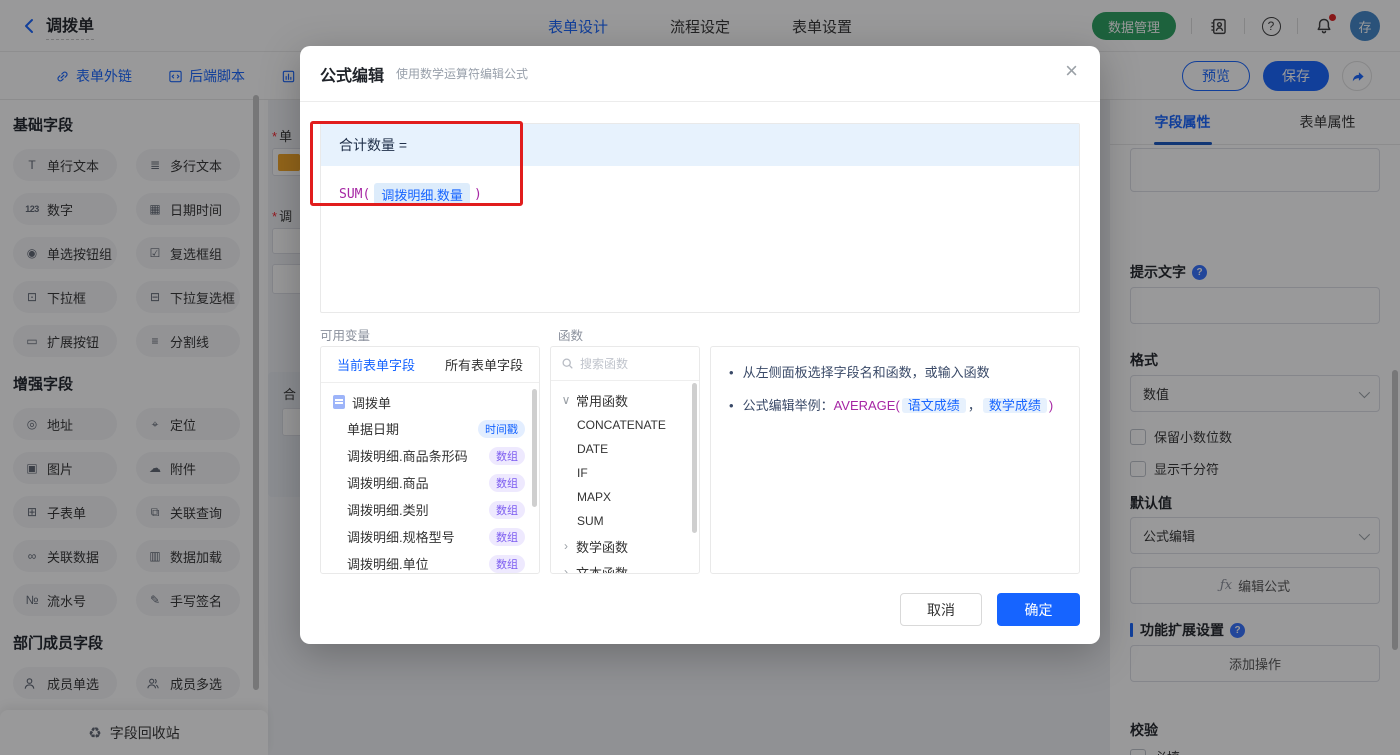 This screenshot has width=1400, height=755. What do you see at coordinates (373, 429) in the screenshot?
I see `variable-name: 单据日期` at bounding box center [373, 429].